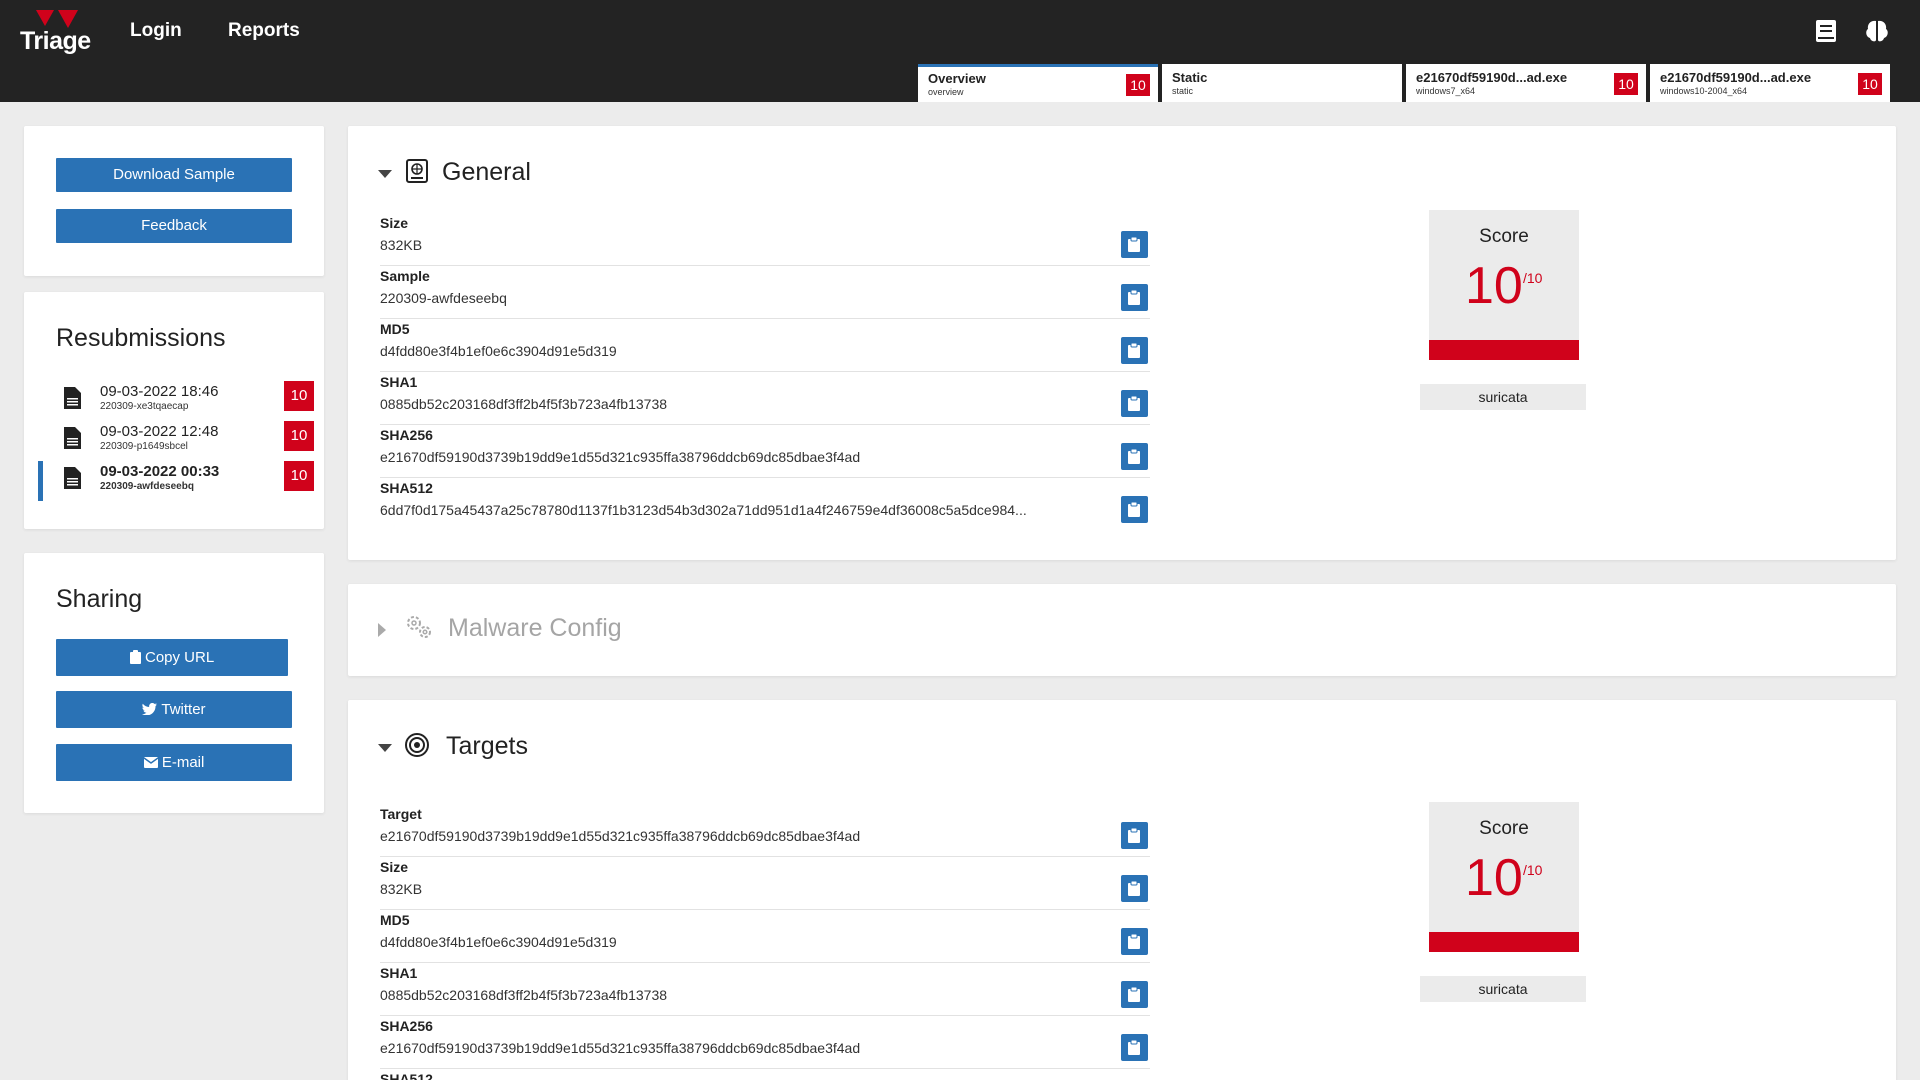 Image resolution: width=1920 pixels, height=1080 pixels. Describe the element at coordinates (535, 628) in the screenshot. I see `malware-config-title: Malware Config` at that location.